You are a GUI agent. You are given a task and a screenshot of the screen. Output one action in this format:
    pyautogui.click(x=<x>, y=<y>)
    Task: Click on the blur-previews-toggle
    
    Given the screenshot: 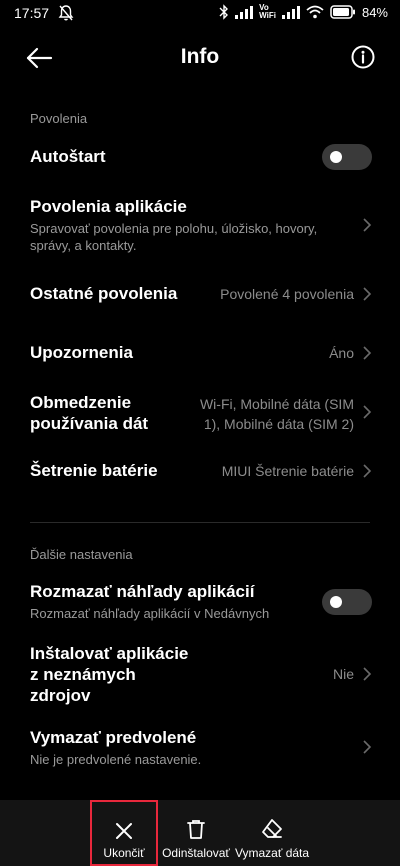 What is the action you would take?
    pyautogui.click(x=347, y=602)
    